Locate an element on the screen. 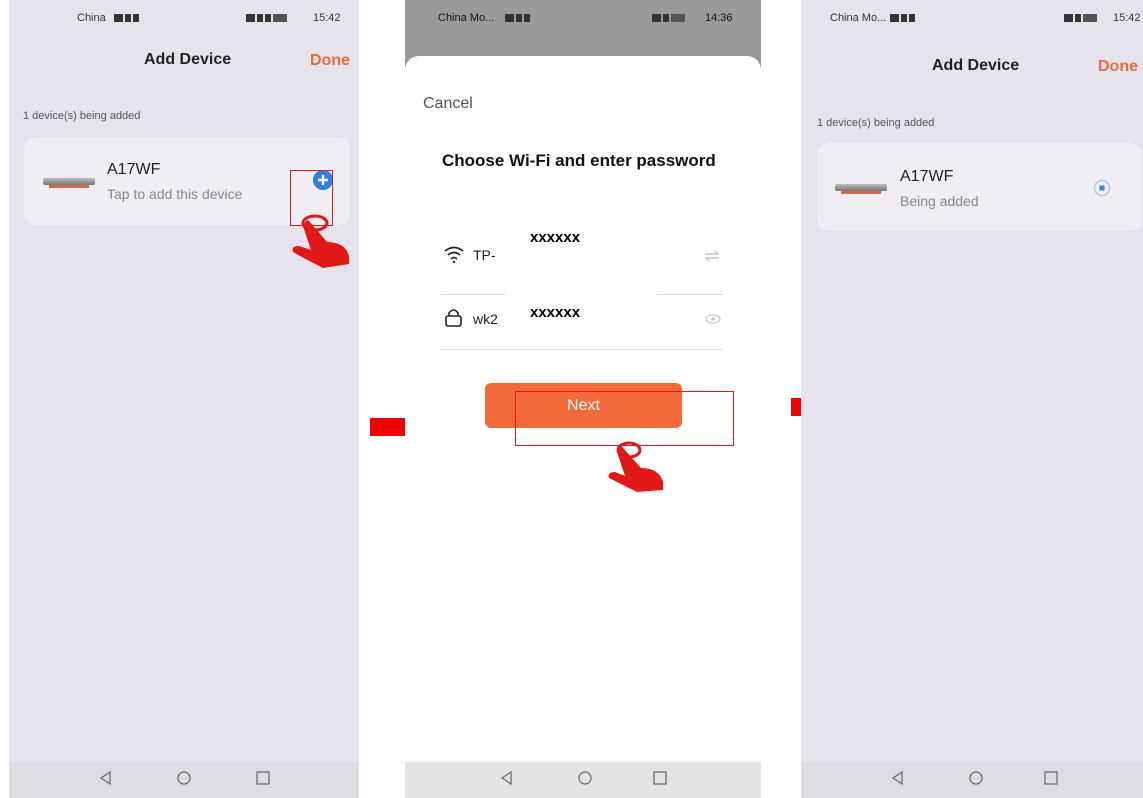 The height and width of the screenshot is (798, 1143). wifi-field: TP- xxxxxx is located at coordinates (582, 262).